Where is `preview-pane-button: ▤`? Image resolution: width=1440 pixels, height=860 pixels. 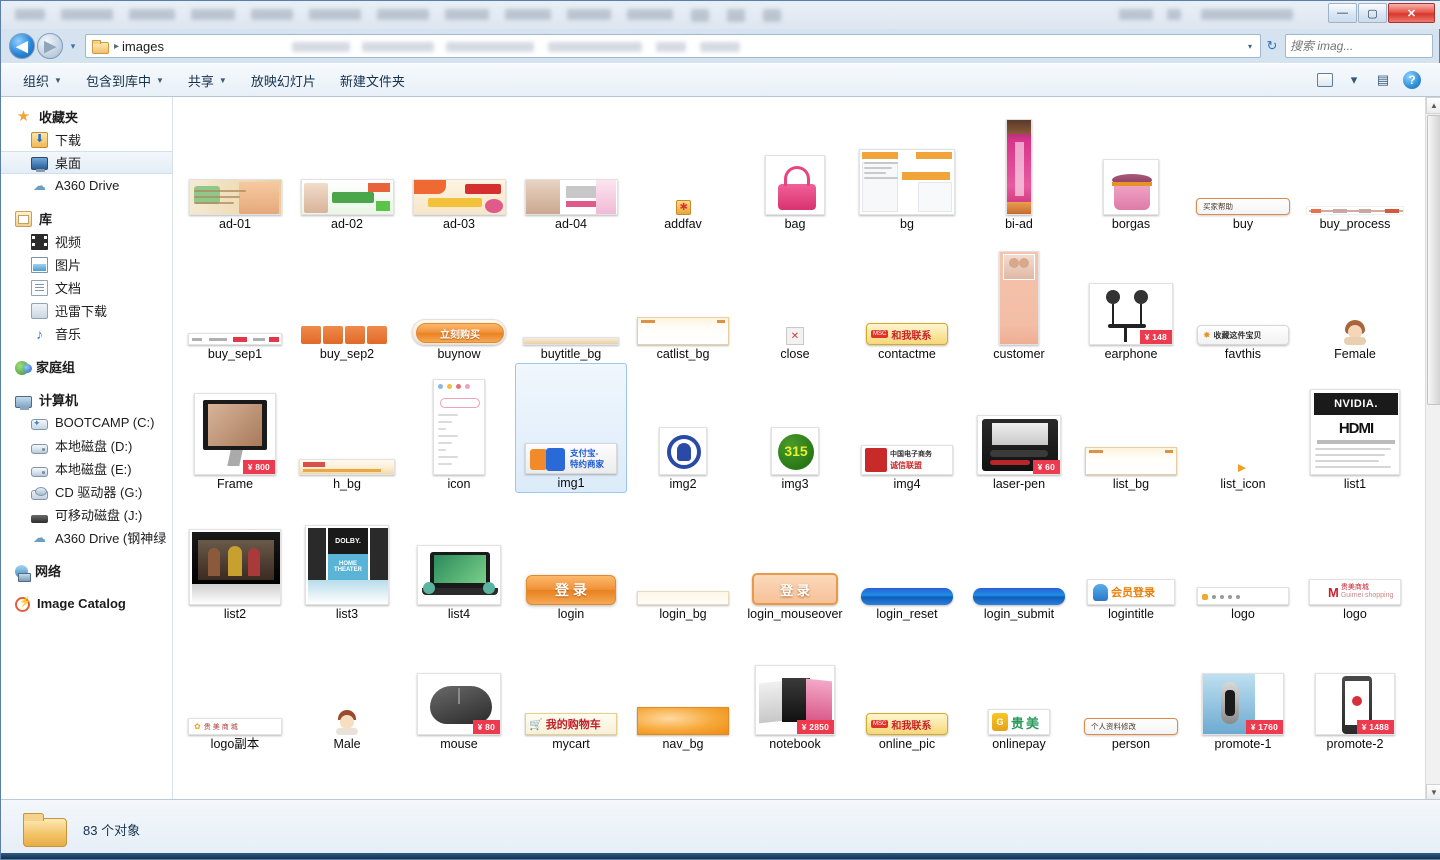 preview-pane-button: ▤ is located at coordinates (1383, 80).